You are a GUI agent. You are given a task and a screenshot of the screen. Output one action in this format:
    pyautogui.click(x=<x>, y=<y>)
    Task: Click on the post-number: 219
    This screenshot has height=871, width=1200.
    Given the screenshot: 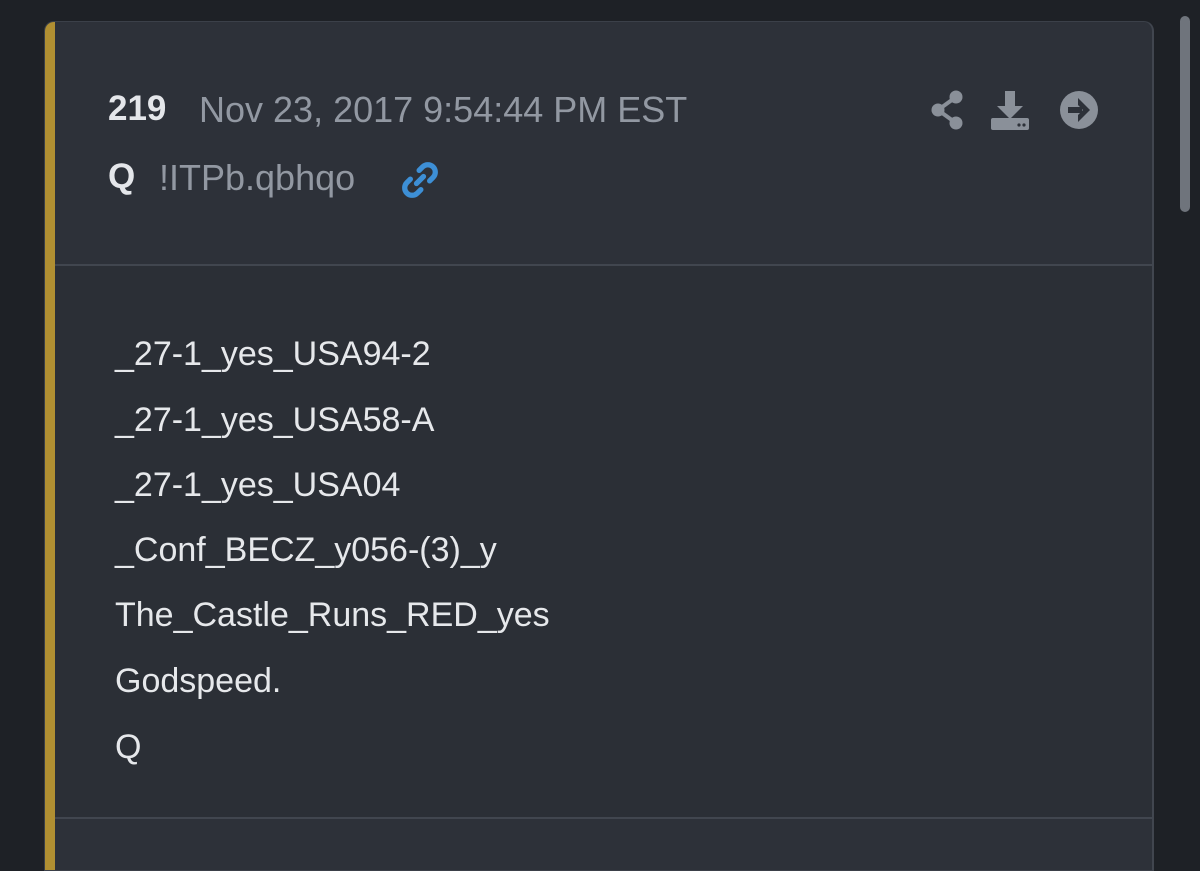 What is the action you would take?
    pyautogui.click(x=137, y=108)
    